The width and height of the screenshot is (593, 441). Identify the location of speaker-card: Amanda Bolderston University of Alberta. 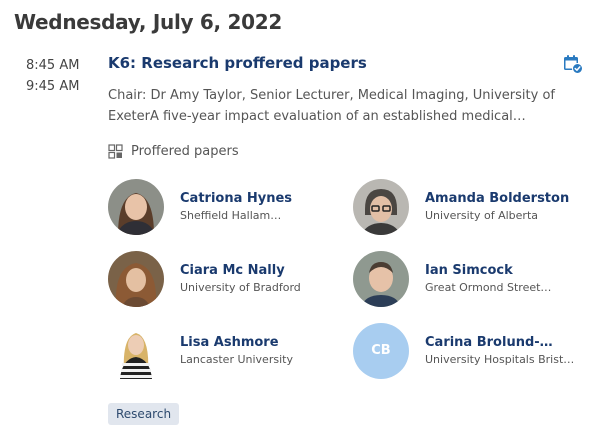
(468, 206).